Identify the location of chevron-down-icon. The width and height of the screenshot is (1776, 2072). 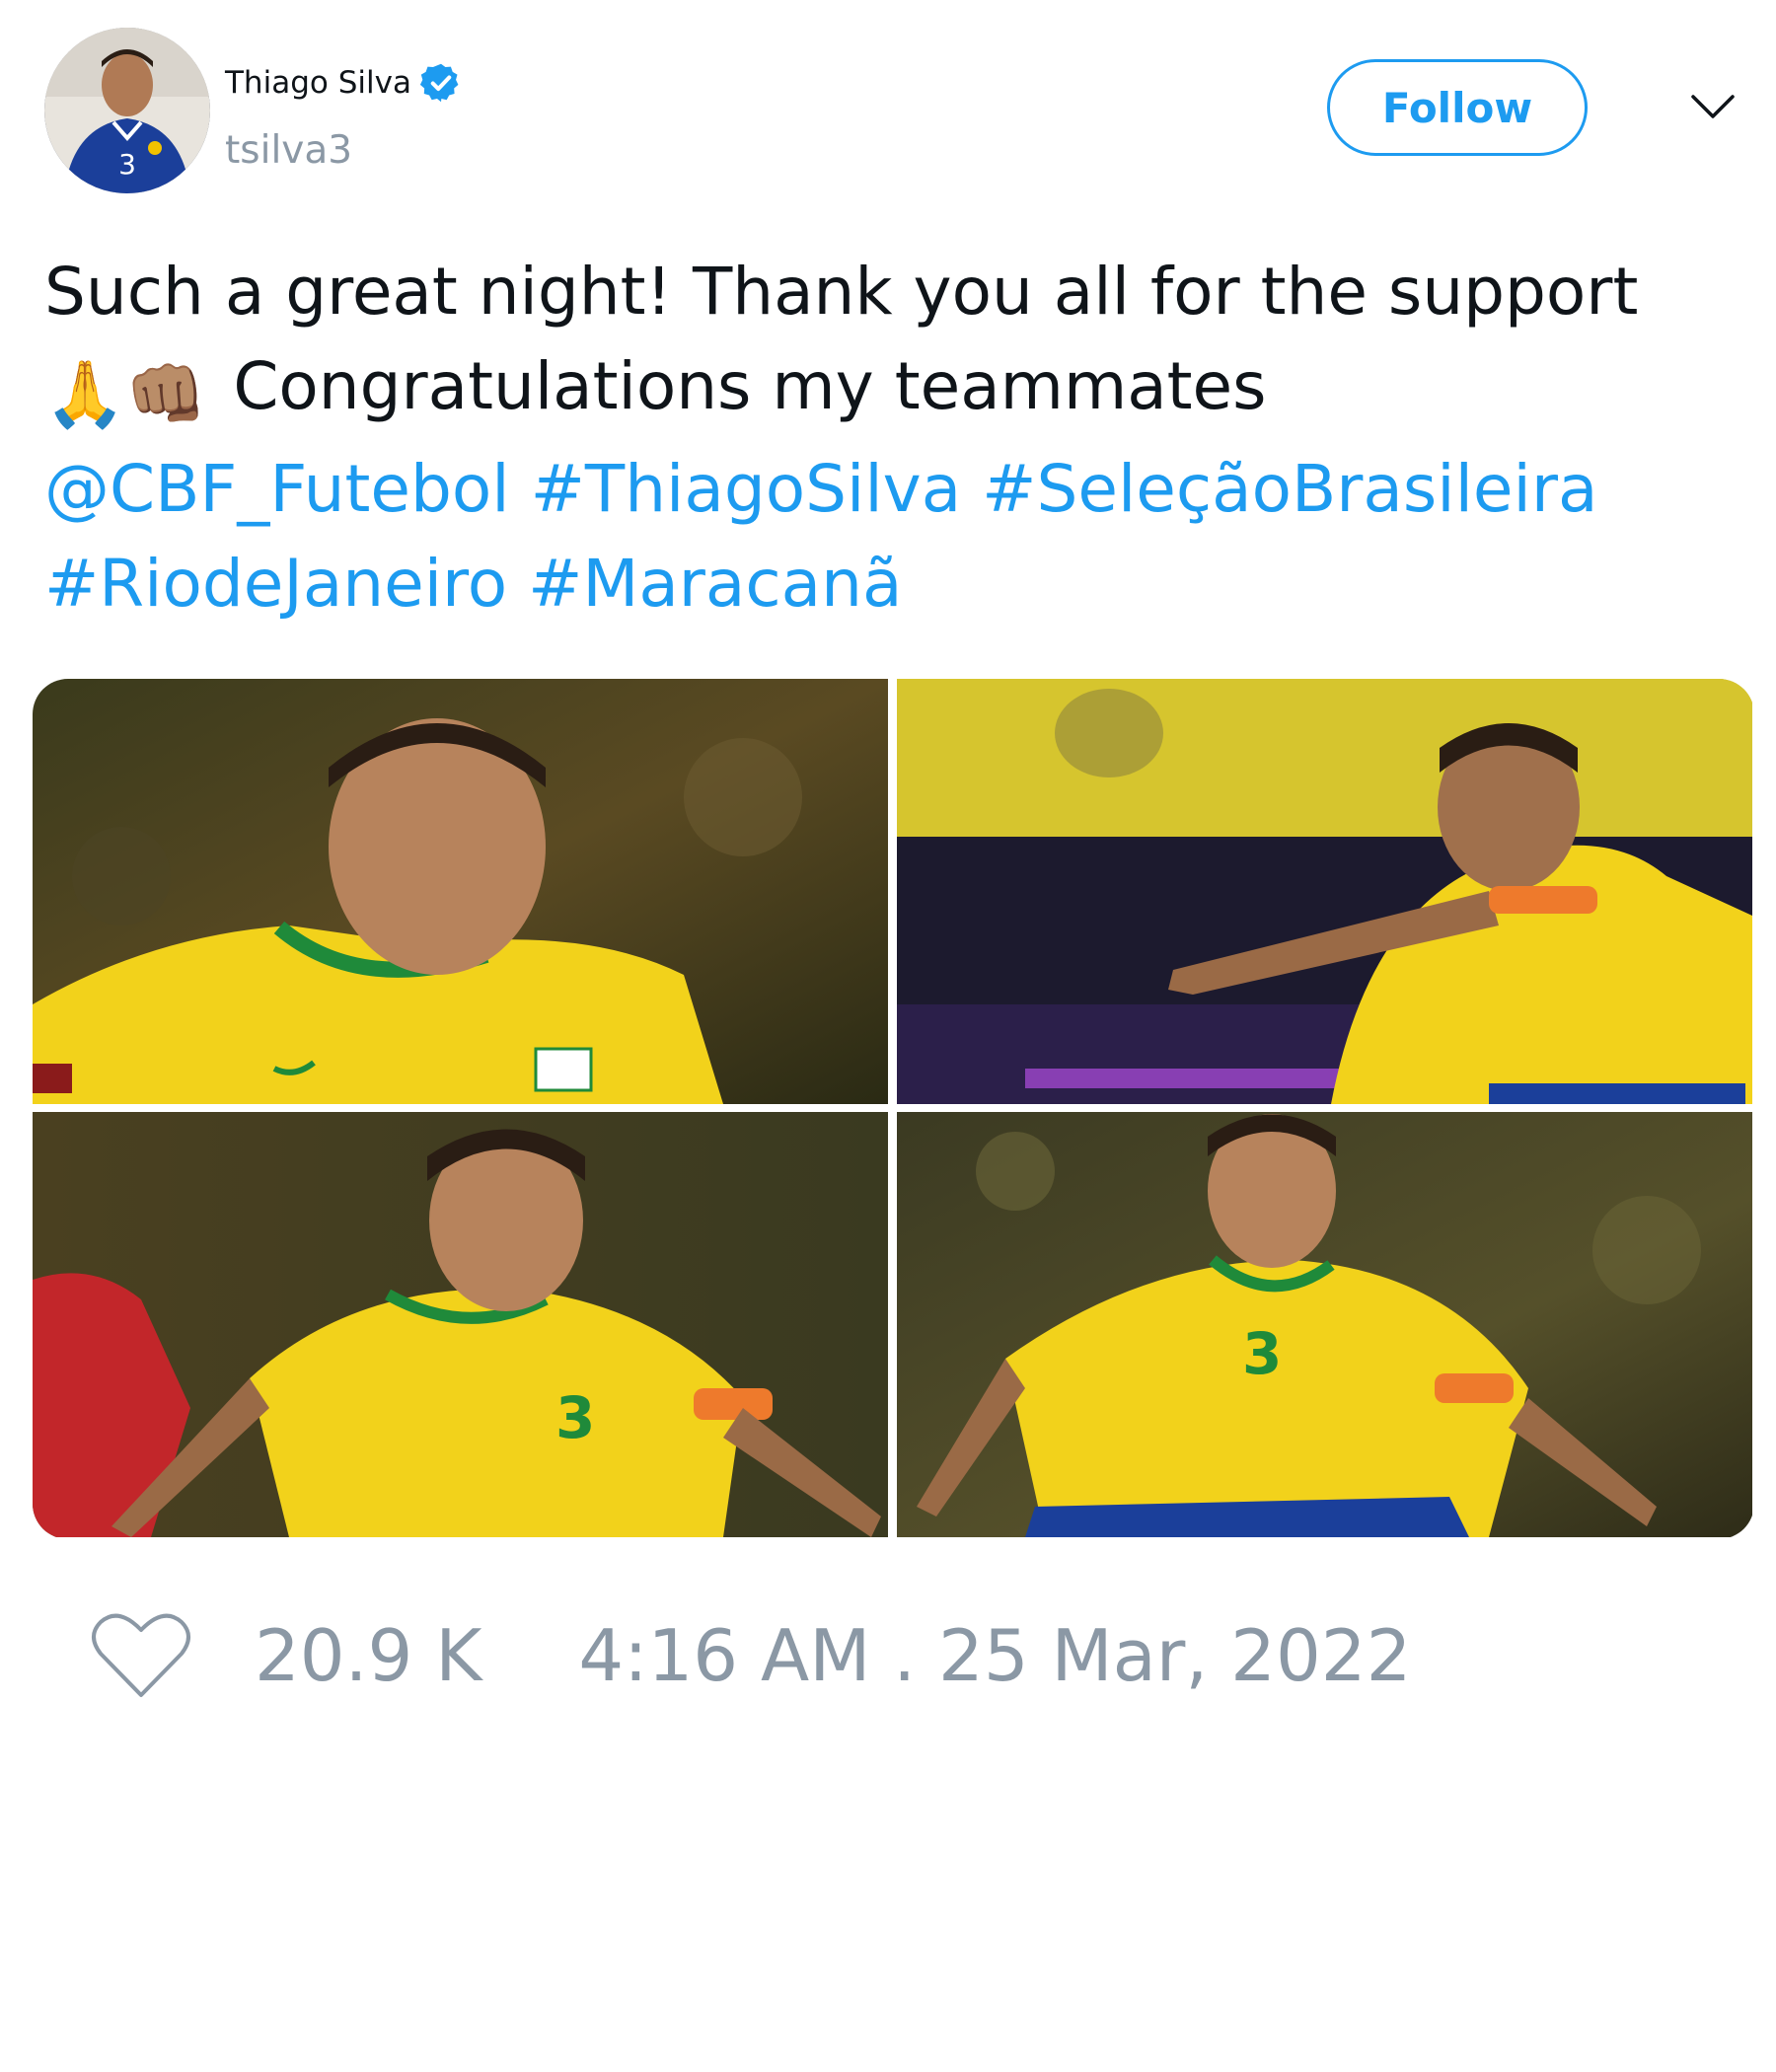
(1713, 106).